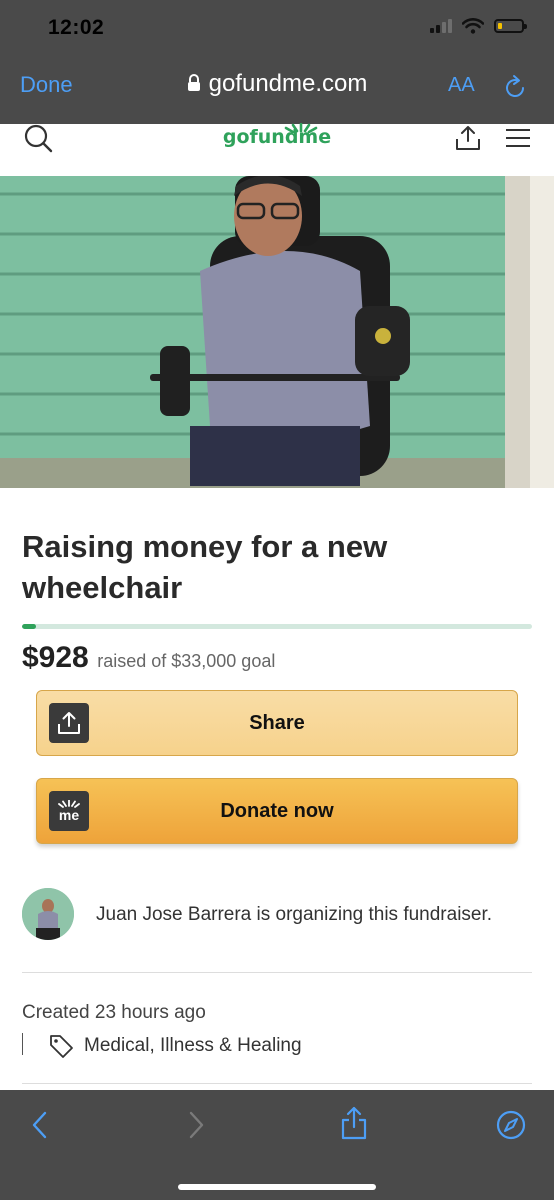 Image resolution: width=554 pixels, height=1200 pixels. I want to click on share-page-button, so click(468, 140).